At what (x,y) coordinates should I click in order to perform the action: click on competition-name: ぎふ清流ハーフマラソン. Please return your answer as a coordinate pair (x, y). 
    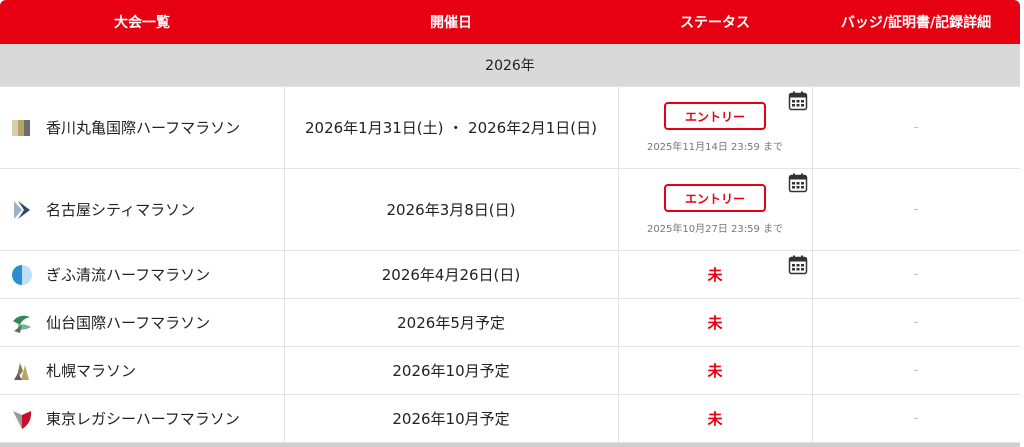
    Looking at the image, I should click on (128, 275).